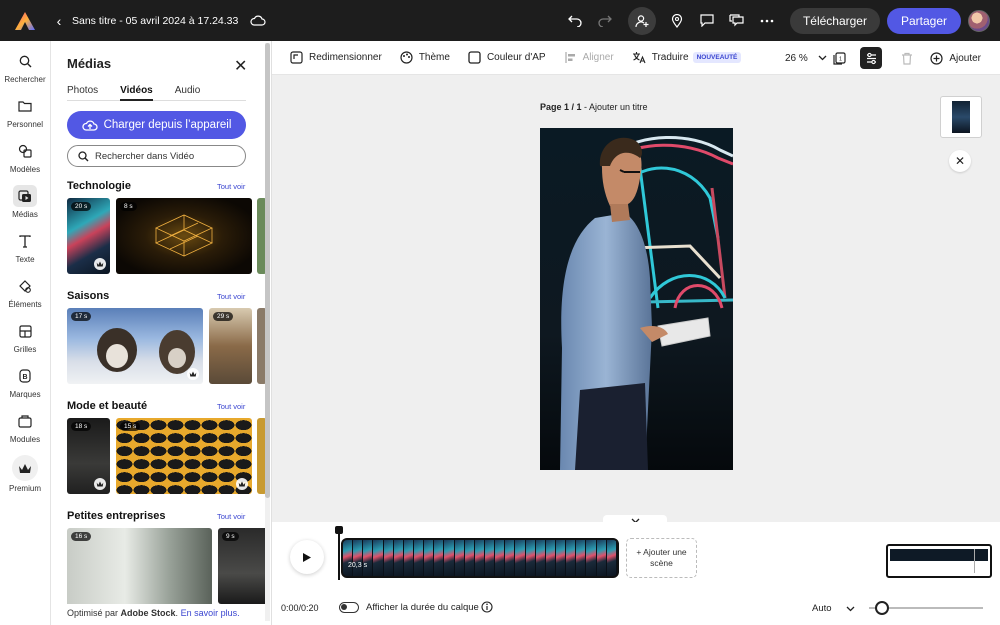 The image size is (1000, 625). What do you see at coordinates (296, 57) in the screenshot?
I see `resize-icon` at bounding box center [296, 57].